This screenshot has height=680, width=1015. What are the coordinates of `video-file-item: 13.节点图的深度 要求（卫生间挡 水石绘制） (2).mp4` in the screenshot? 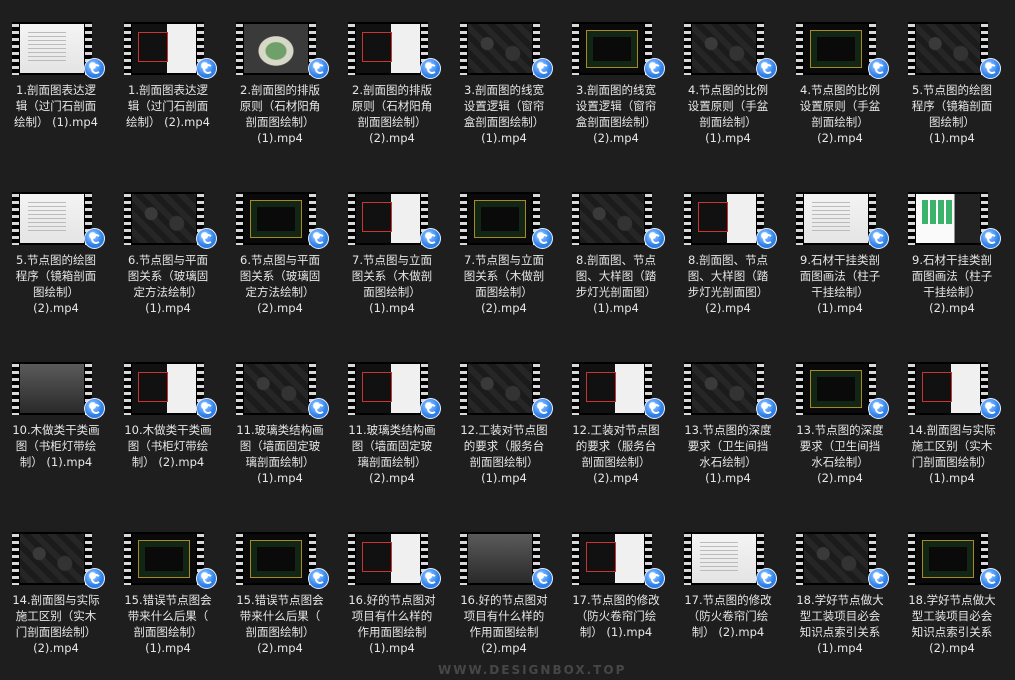 It's located at (840, 420).